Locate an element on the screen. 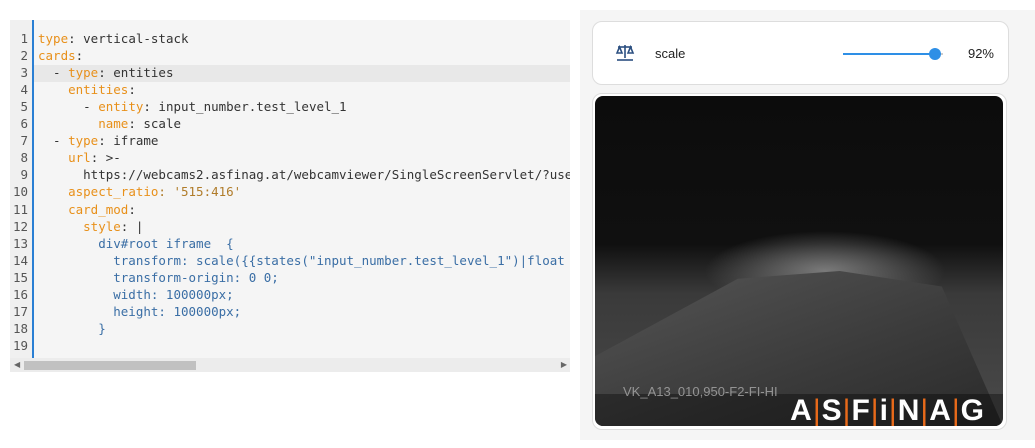 The image size is (1035, 448). scrollbar-thumb is located at coordinates (110, 365).